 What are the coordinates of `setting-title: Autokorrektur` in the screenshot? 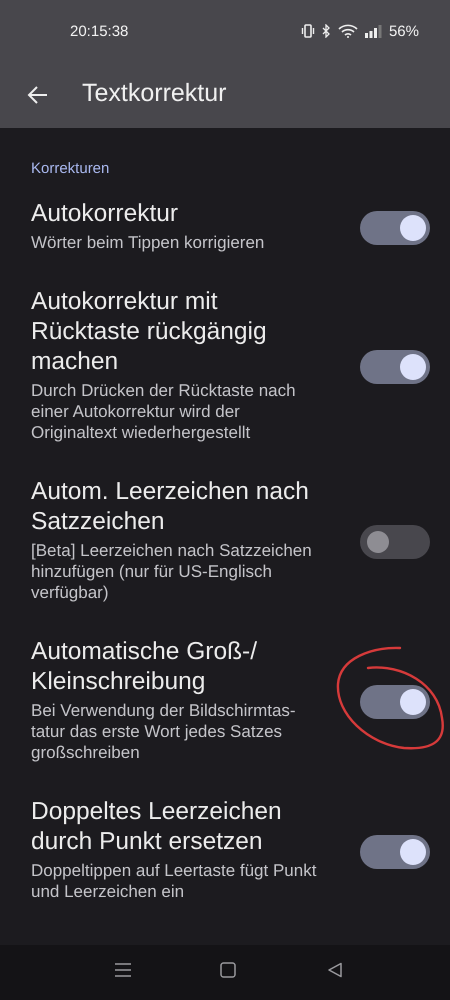 It's located at (105, 214).